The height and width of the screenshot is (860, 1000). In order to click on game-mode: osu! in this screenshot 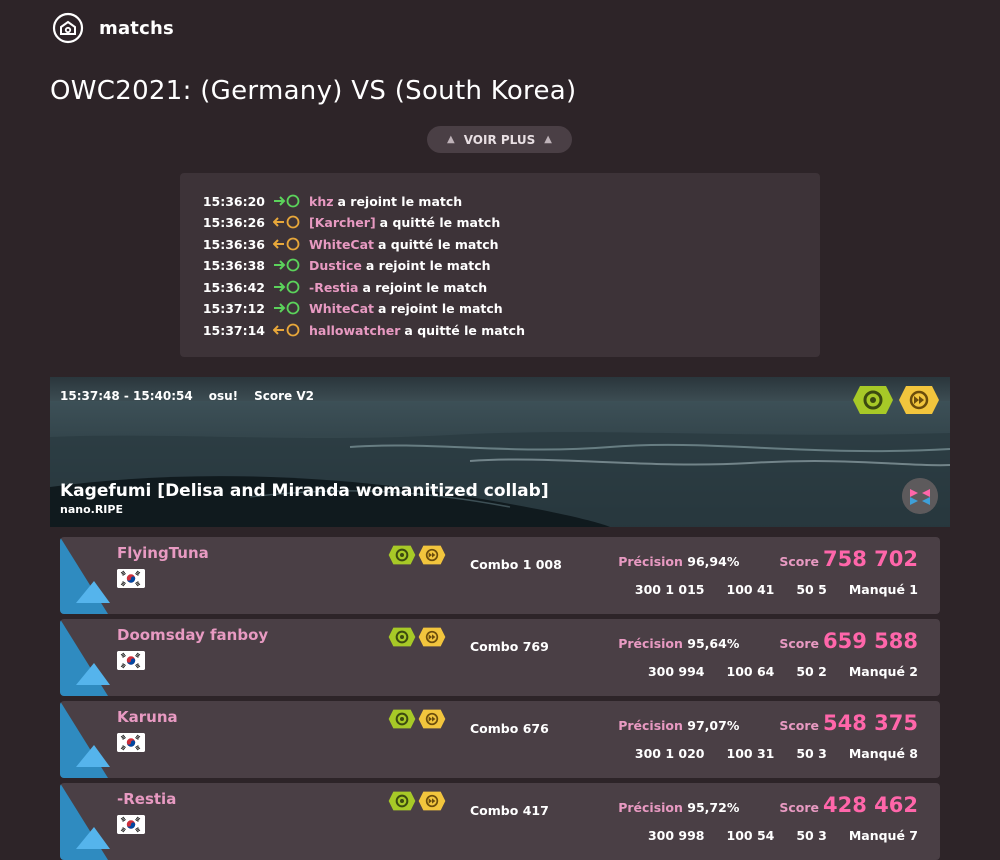, I will do `click(223, 396)`.